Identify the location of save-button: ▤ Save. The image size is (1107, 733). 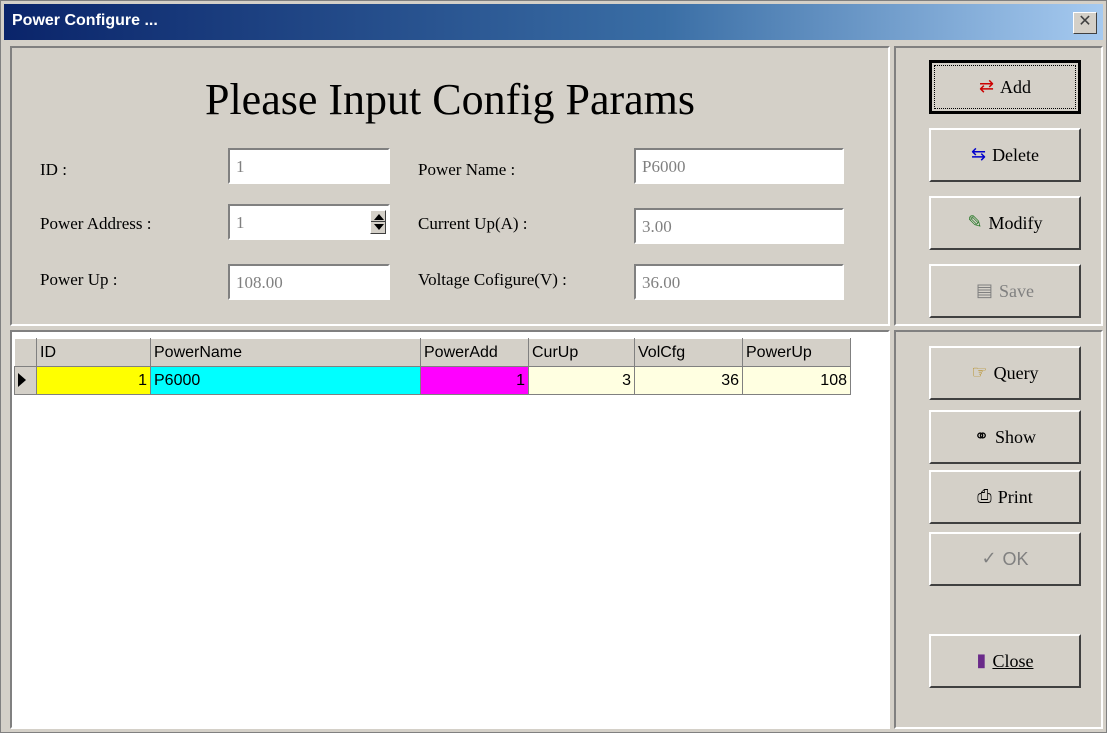
(1005, 291).